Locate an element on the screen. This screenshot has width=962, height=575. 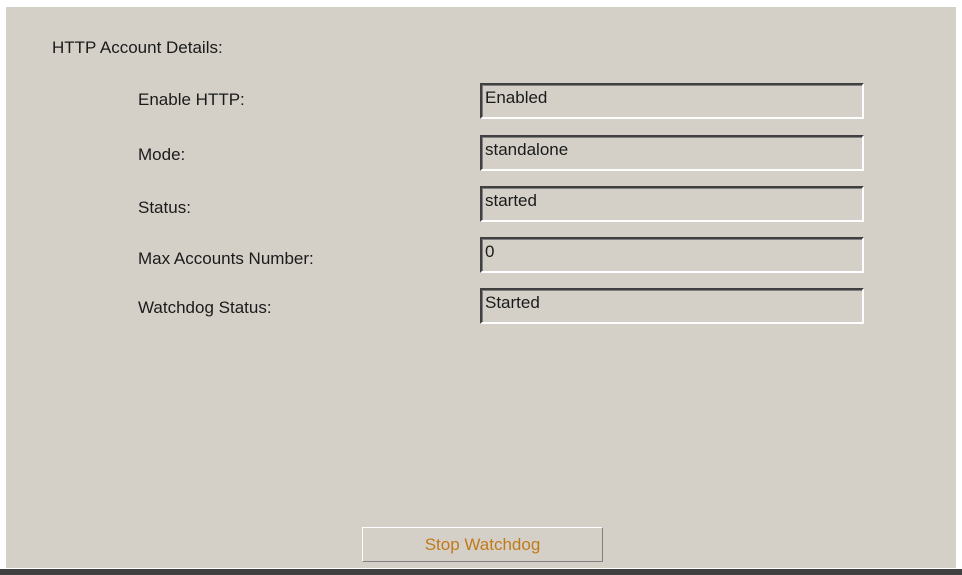
max-accounts-number-field: 0 is located at coordinates (672, 255).